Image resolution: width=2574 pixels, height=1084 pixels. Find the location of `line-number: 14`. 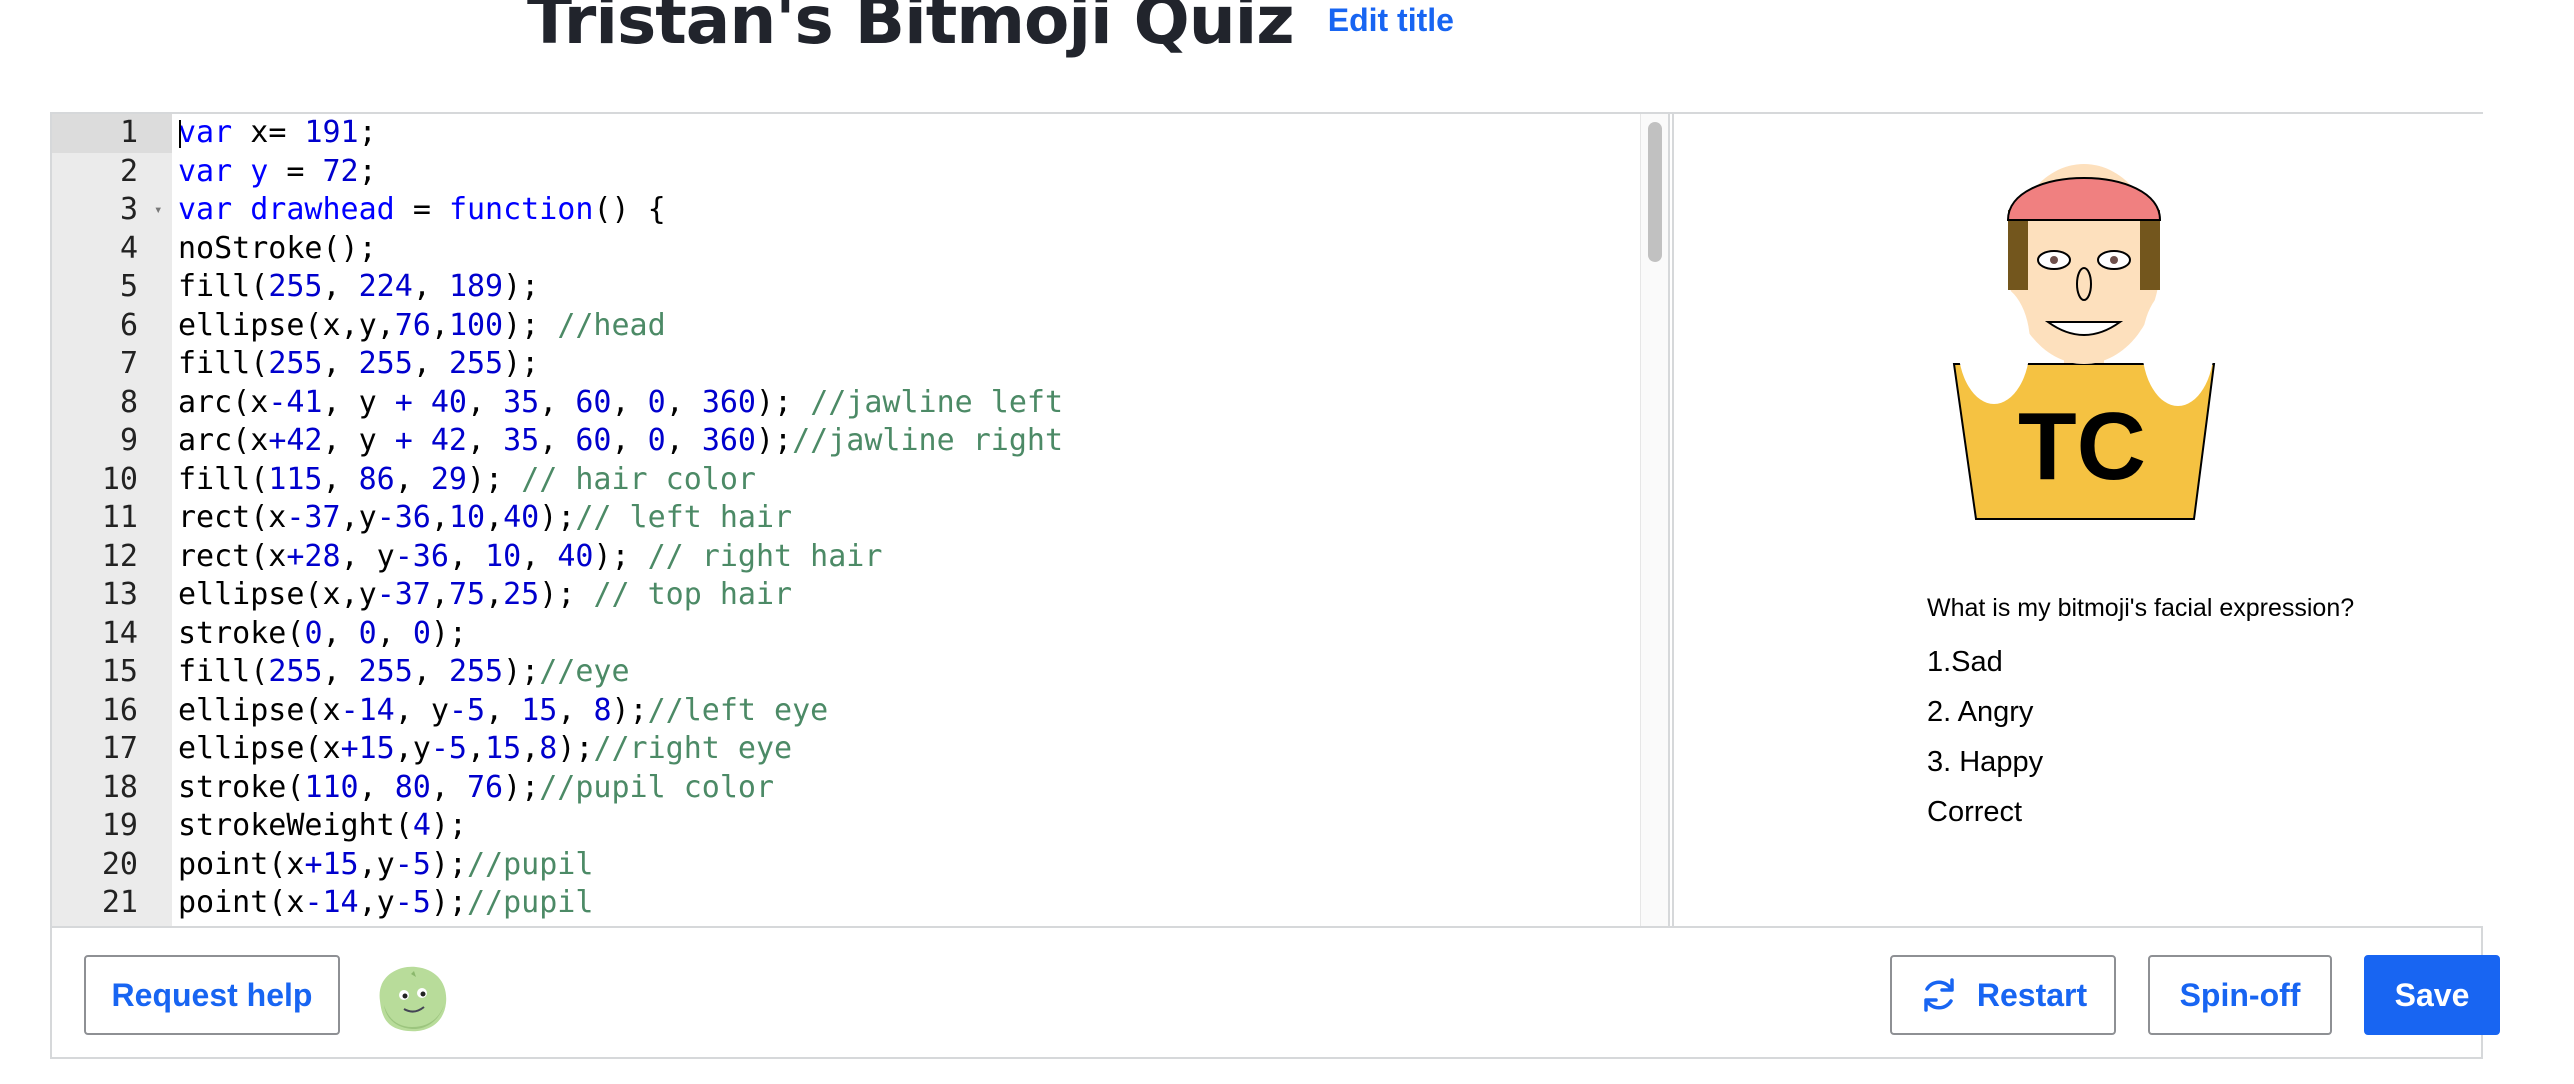

line-number: 14 is located at coordinates (119, 633).